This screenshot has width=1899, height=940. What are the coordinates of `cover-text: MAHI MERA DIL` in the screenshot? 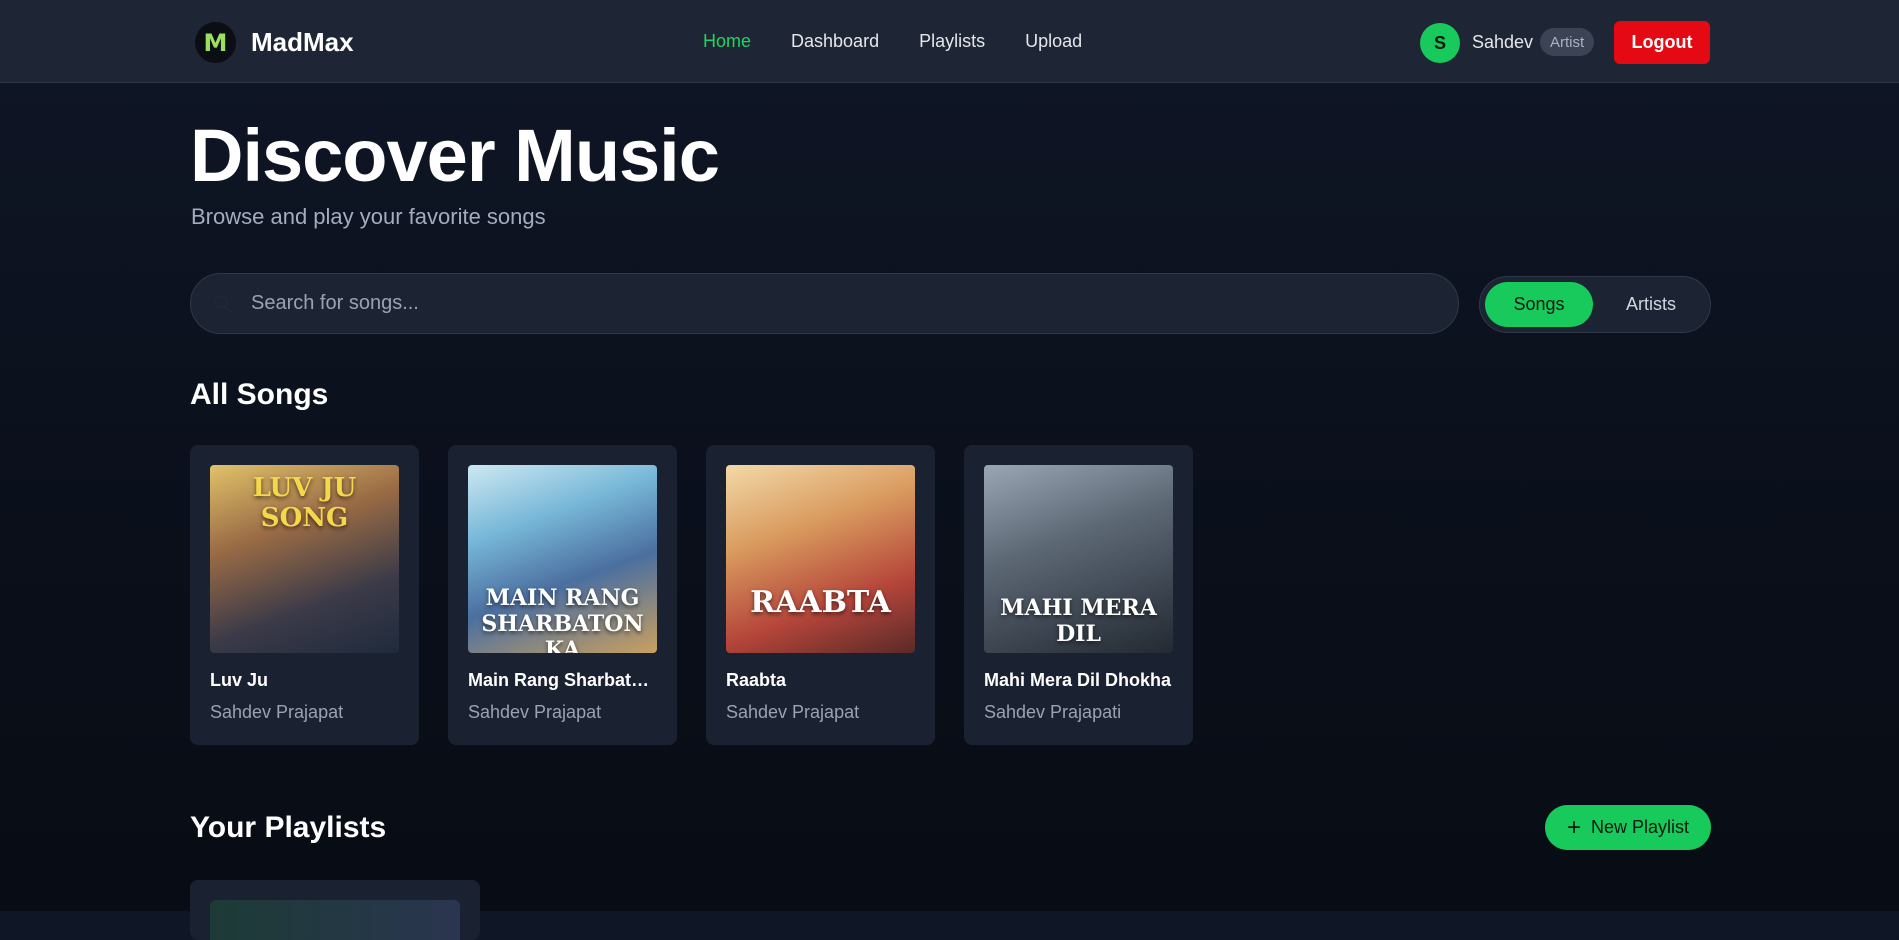 It's located at (1078, 621).